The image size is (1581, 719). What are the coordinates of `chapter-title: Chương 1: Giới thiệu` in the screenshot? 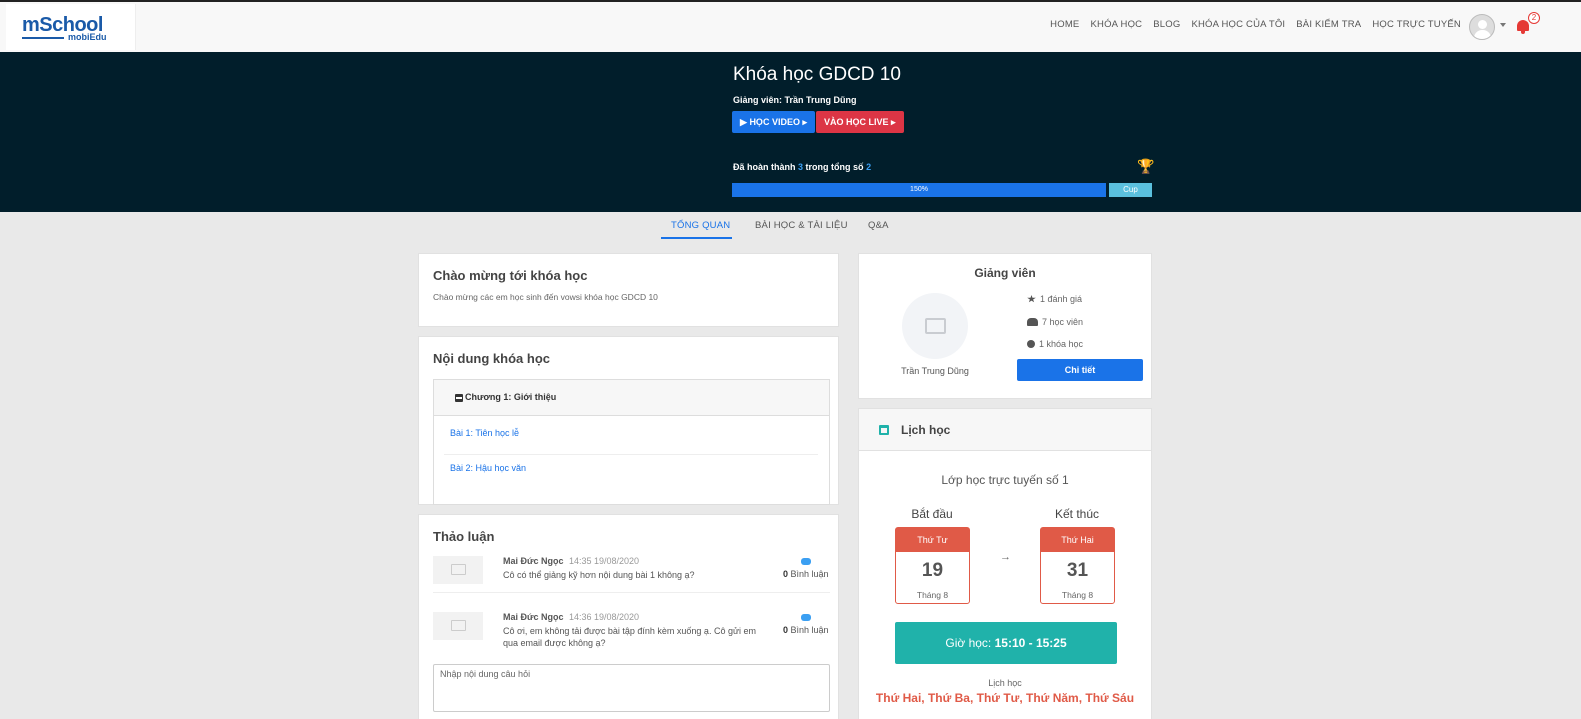 It's located at (511, 397).